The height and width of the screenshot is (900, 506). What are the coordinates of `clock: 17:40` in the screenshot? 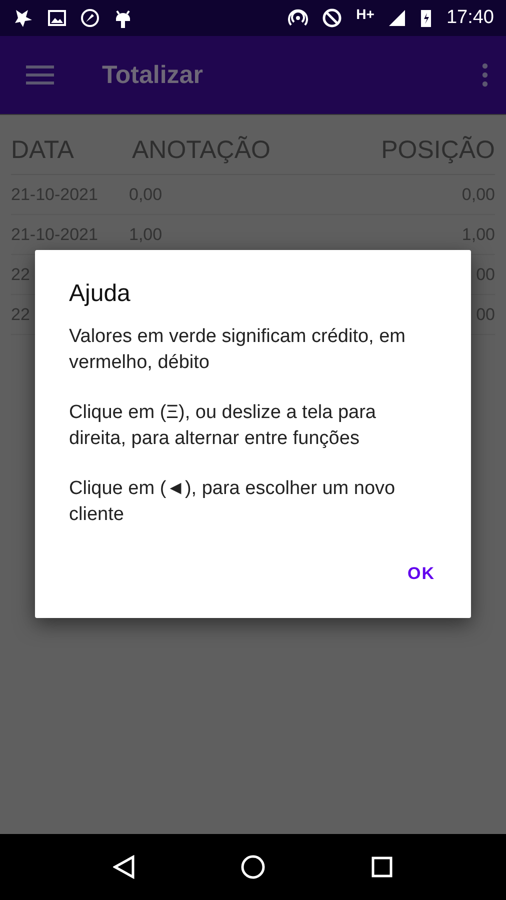 It's located at (470, 18).